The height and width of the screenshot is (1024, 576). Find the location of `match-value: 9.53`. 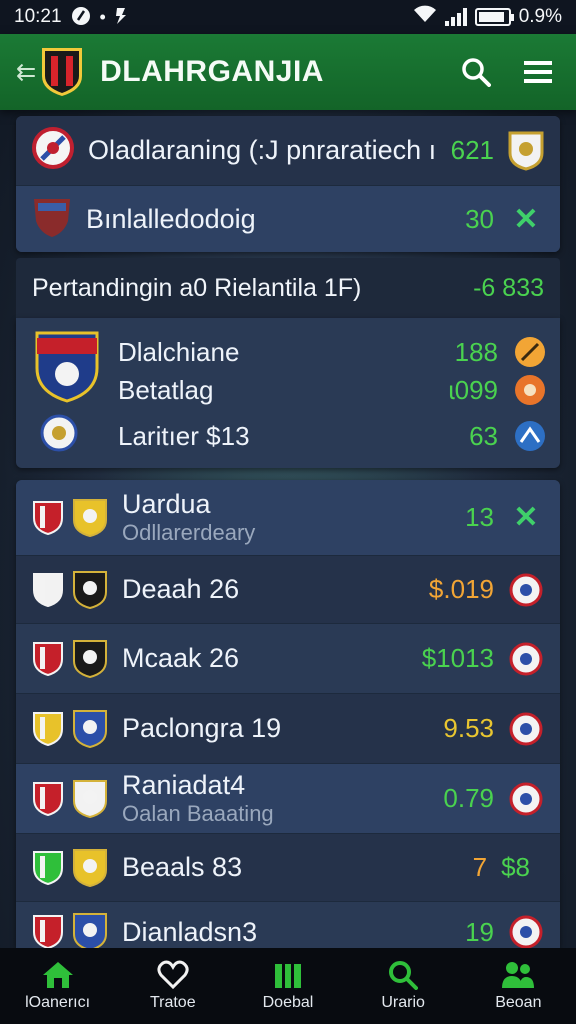

match-value: 9.53 is located at coordinates (468, 728).